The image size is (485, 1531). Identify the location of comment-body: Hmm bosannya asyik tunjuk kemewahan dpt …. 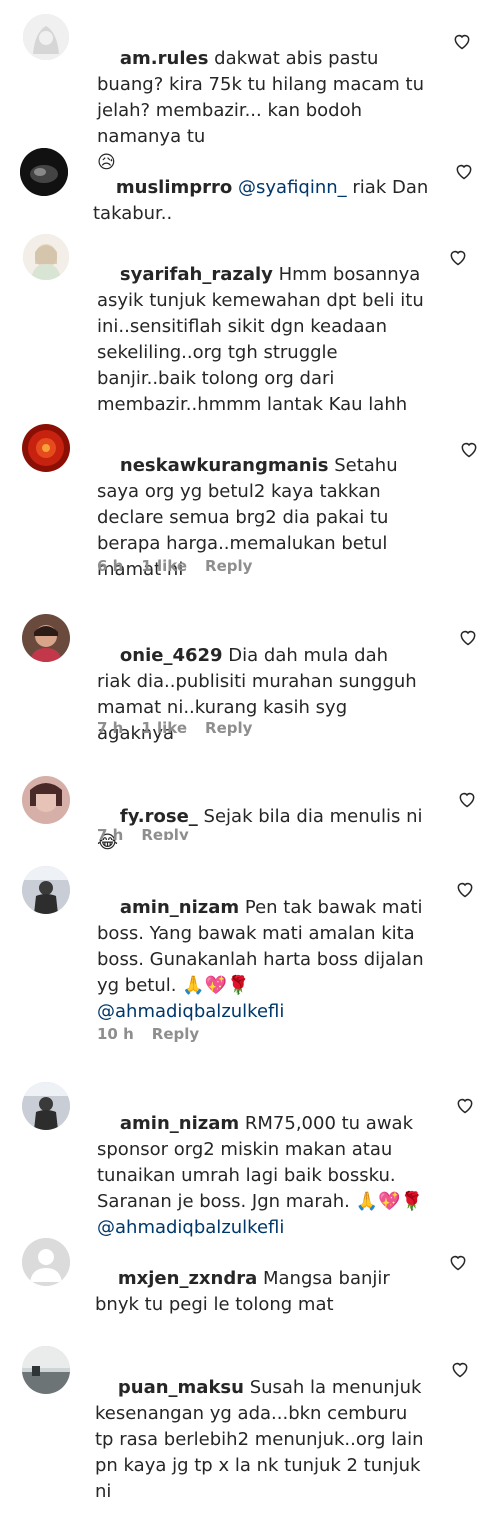
(263, 339).